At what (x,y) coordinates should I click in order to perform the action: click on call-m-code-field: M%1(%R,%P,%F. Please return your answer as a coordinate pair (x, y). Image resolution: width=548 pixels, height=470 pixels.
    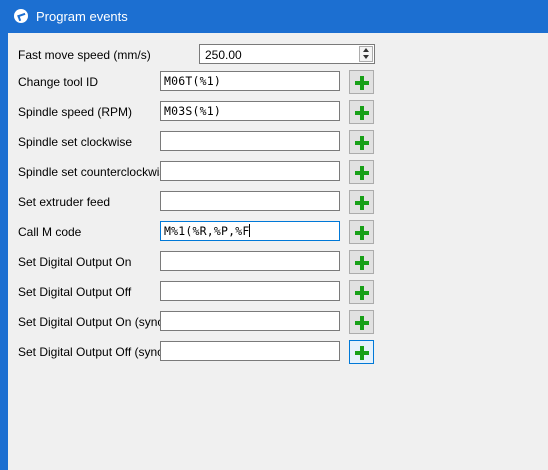
    Looking at the image, I should click on (250, 231).